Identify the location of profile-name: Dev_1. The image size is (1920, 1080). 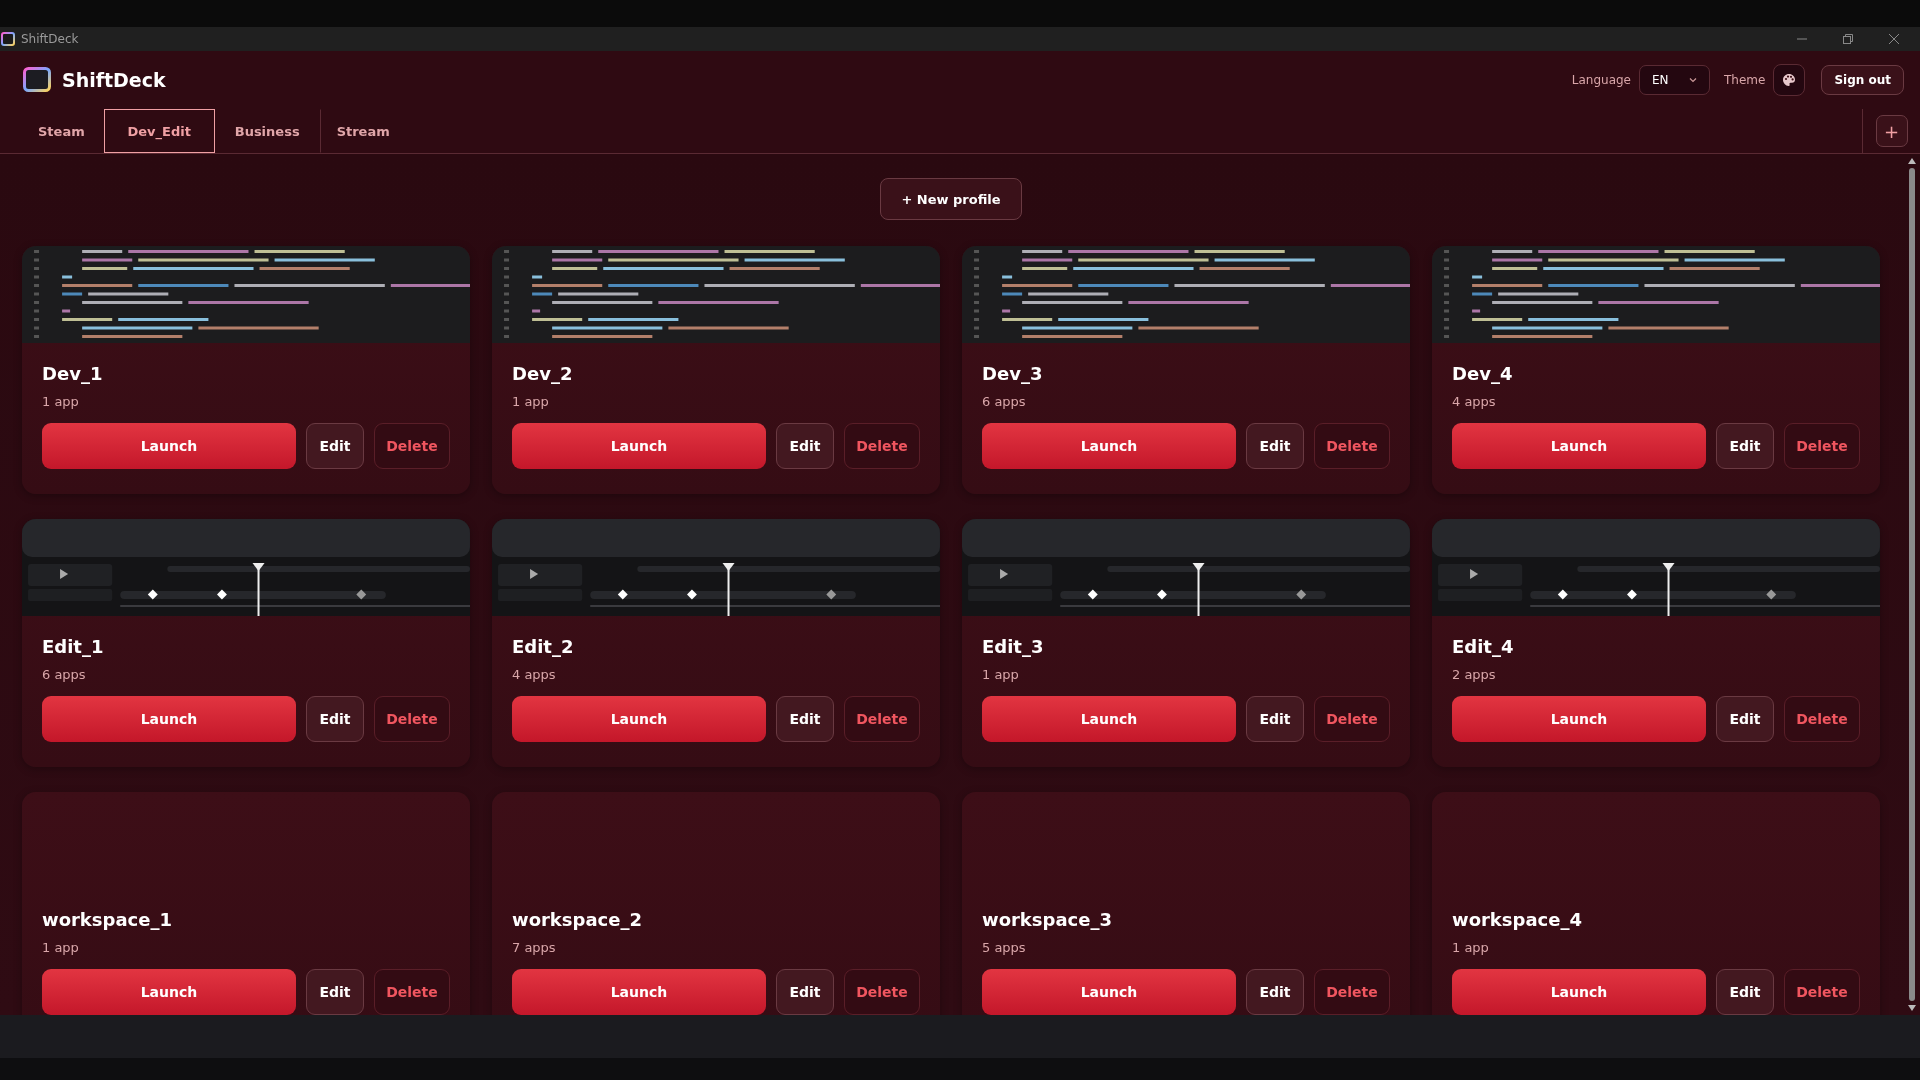
(73, 373).